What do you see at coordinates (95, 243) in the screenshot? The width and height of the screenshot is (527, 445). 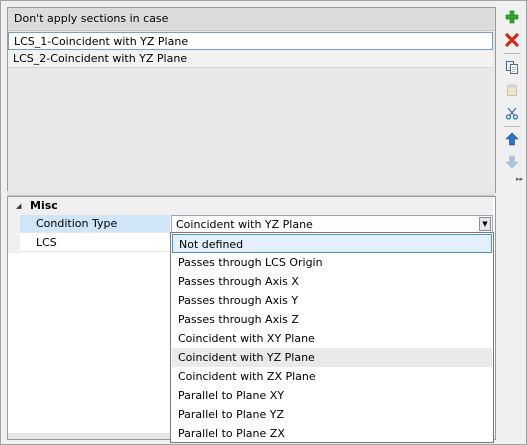 I see `lcs-label: LCS` at bounding box center [95, 243].